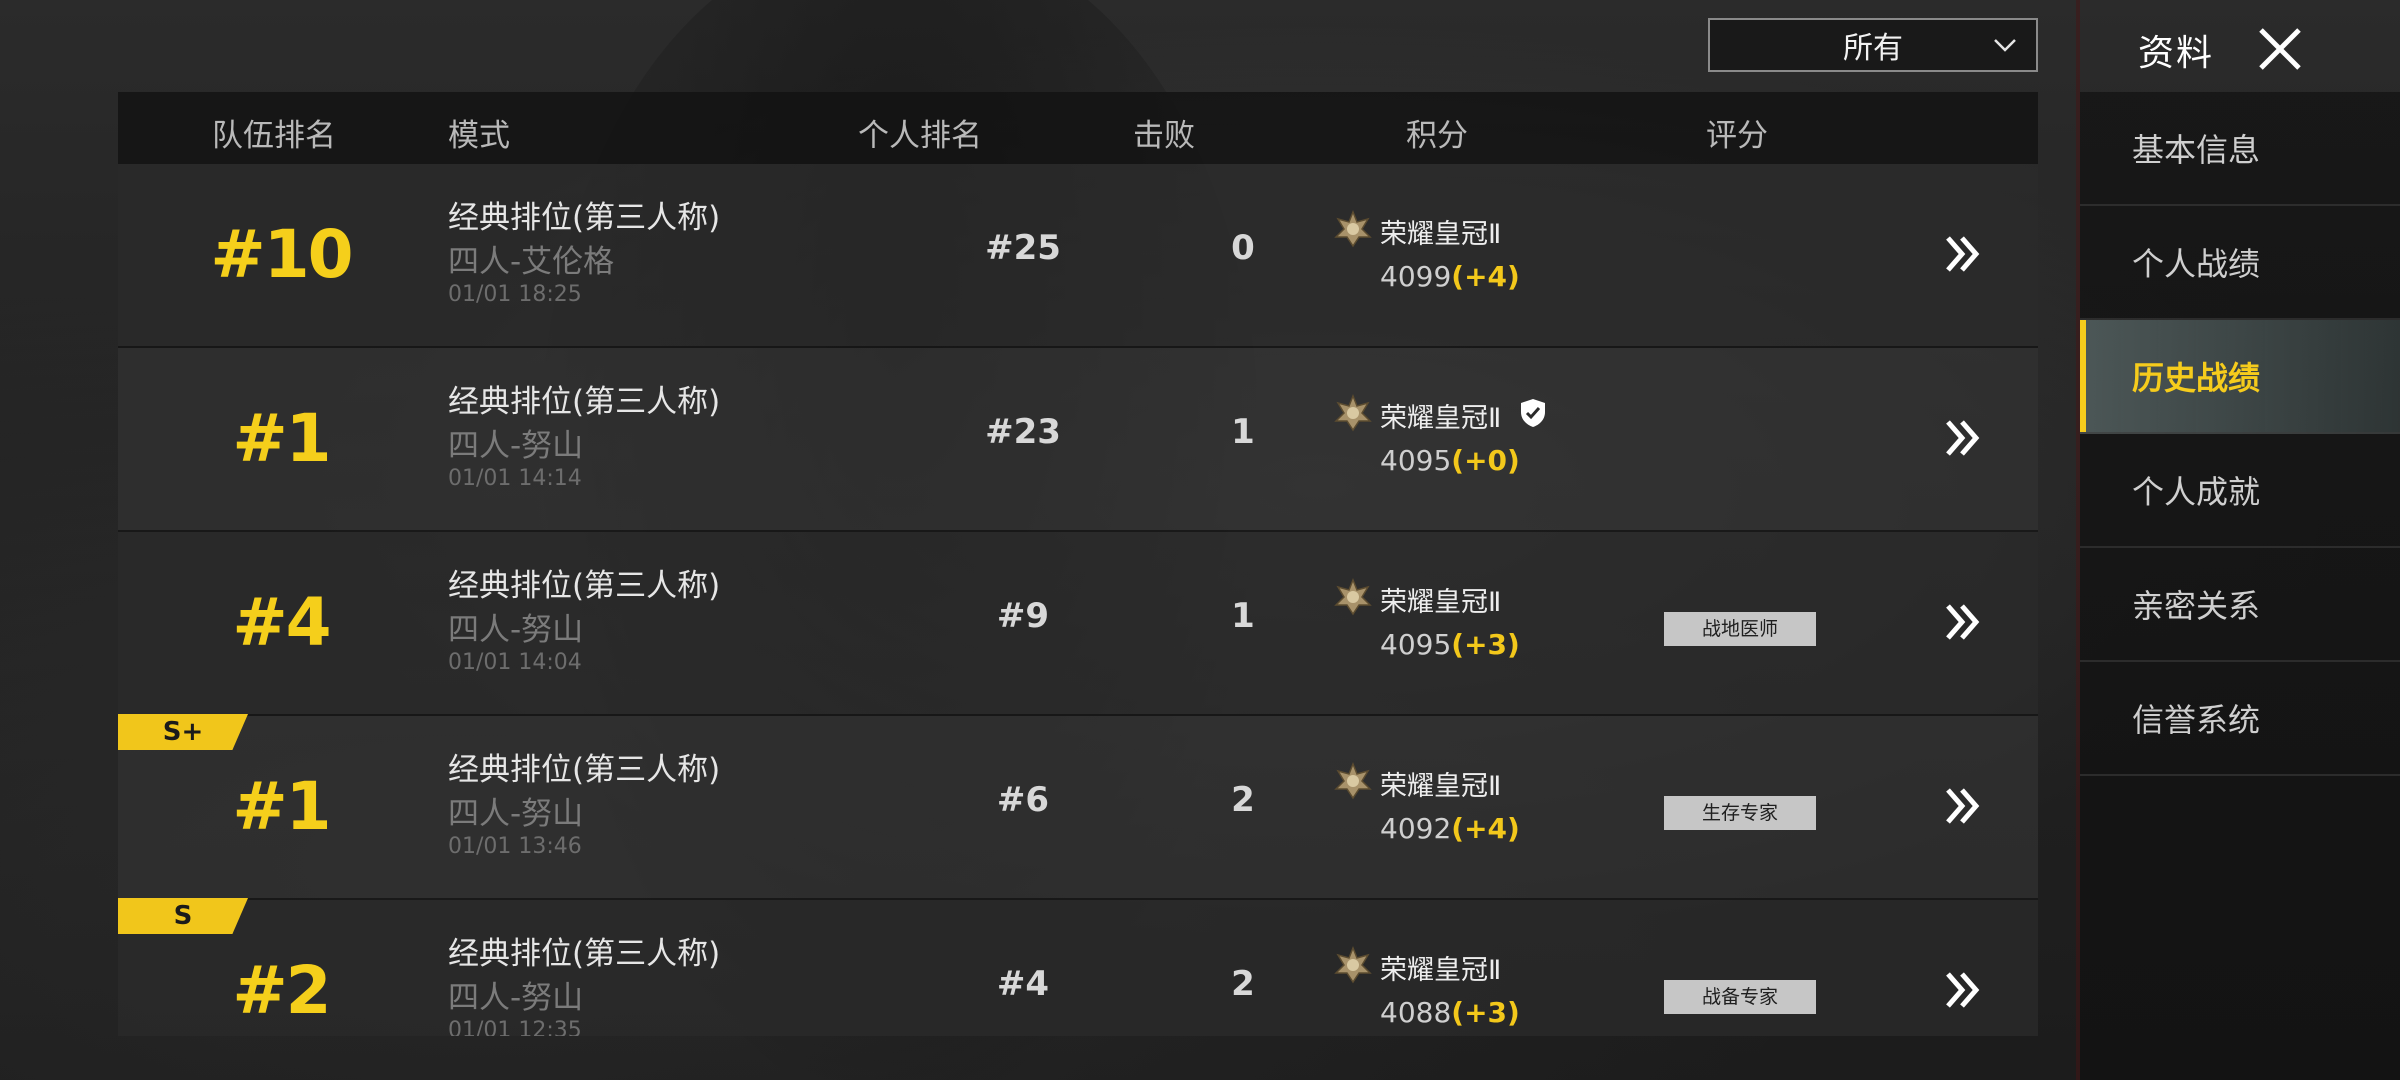  I want to click on personal-rank: #9, so click(1023, 616).